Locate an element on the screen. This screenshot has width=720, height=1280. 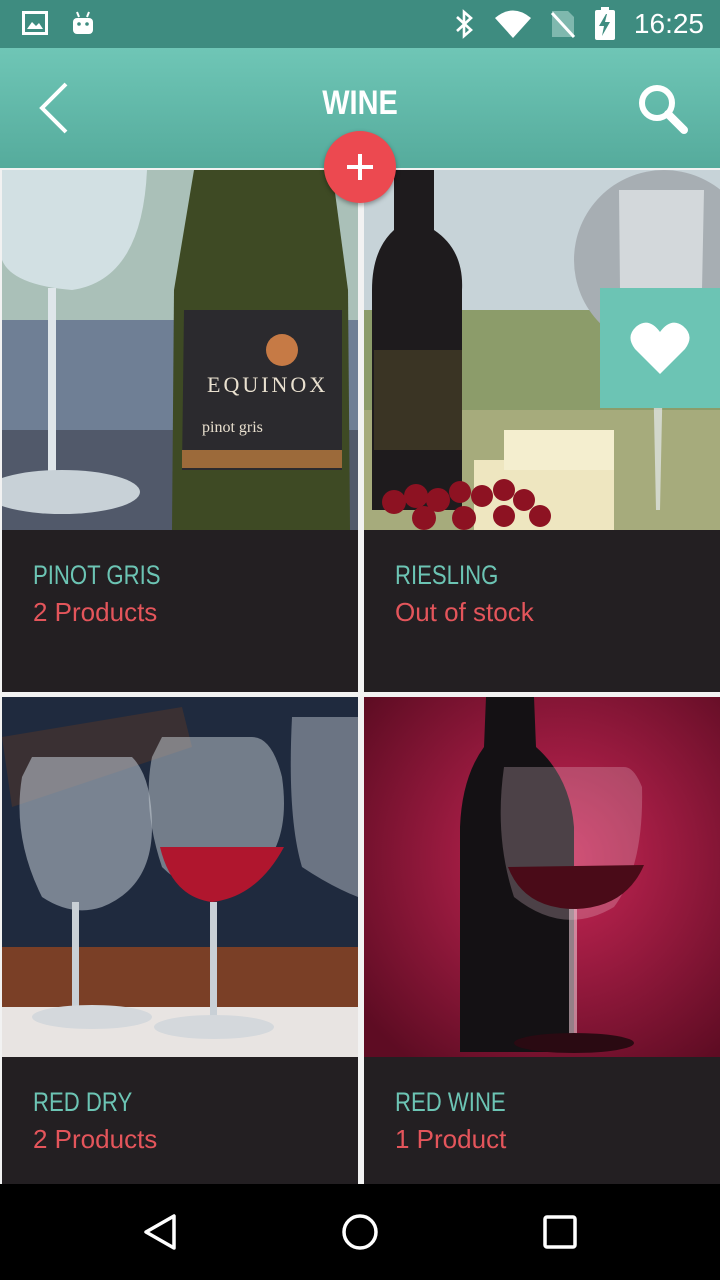
category-info: RIESLING Out of stock is located at coordinates (542, 611).